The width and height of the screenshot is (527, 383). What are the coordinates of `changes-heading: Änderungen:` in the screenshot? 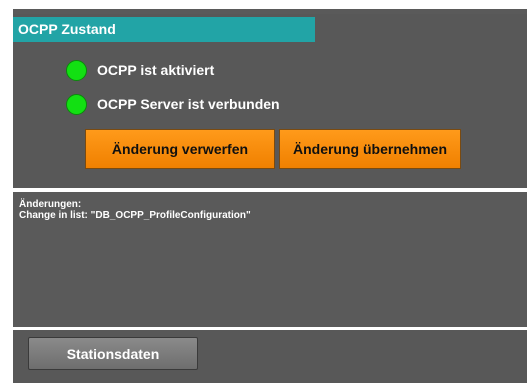 It's located at (50, 204).